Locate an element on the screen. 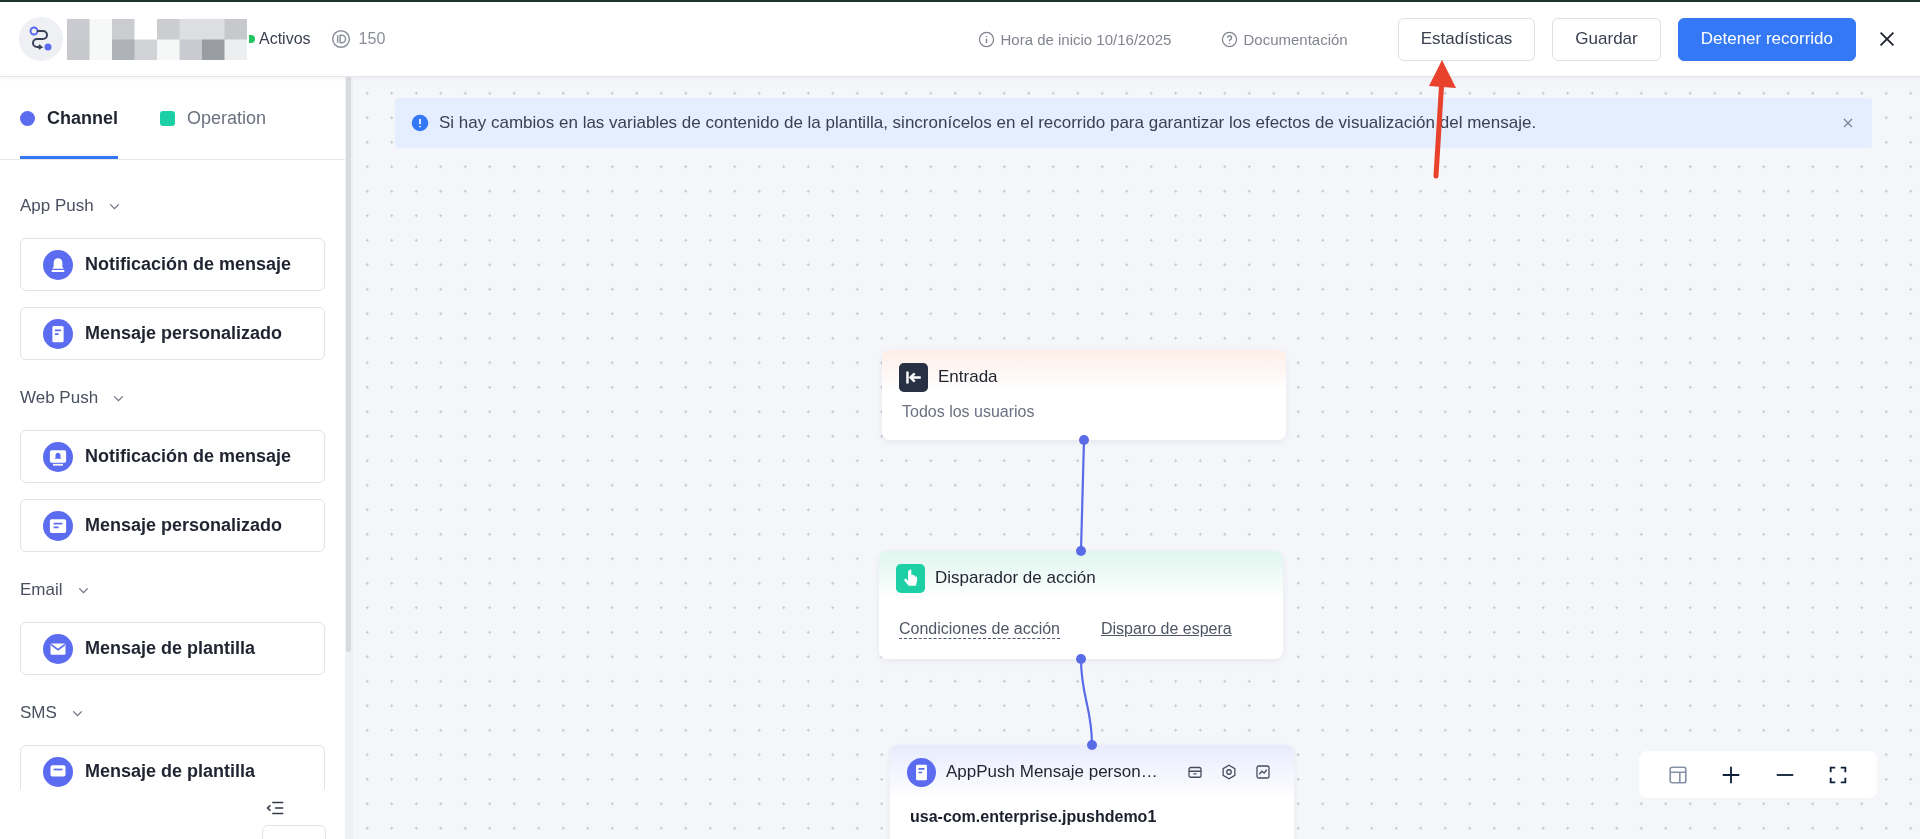 The width and height of the screenshot is (1920, 839). screen-document-icon is located at coordinates (58, 525).